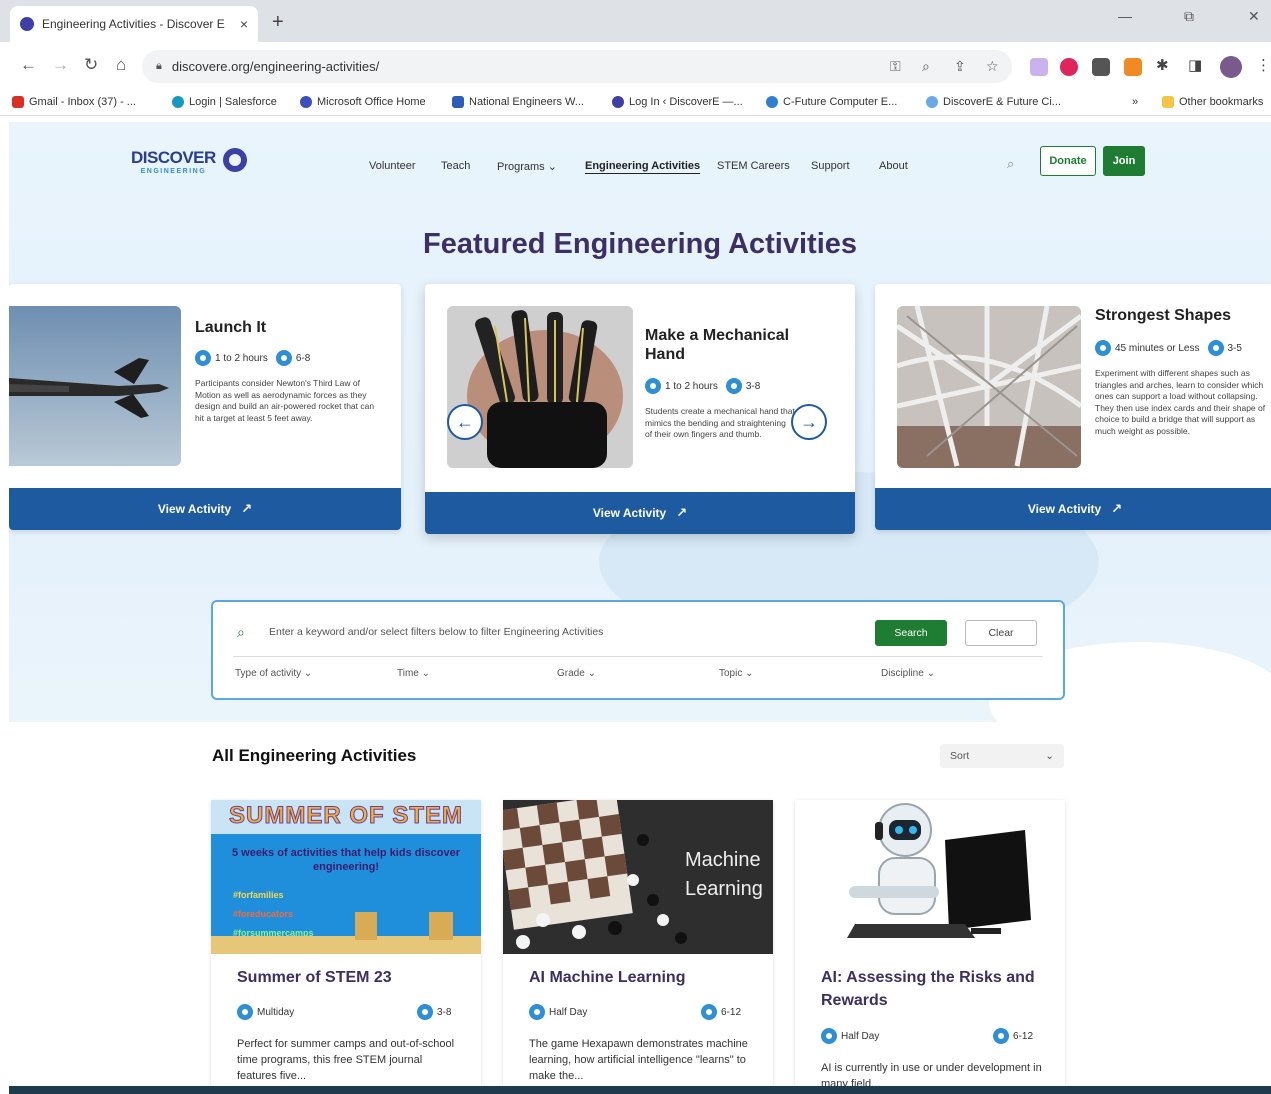  What do you see at coordinates (1212, 102) in the screenshot?
I see `other-bookmarks: Other bookmarks` at bounding box center [1212, 102].